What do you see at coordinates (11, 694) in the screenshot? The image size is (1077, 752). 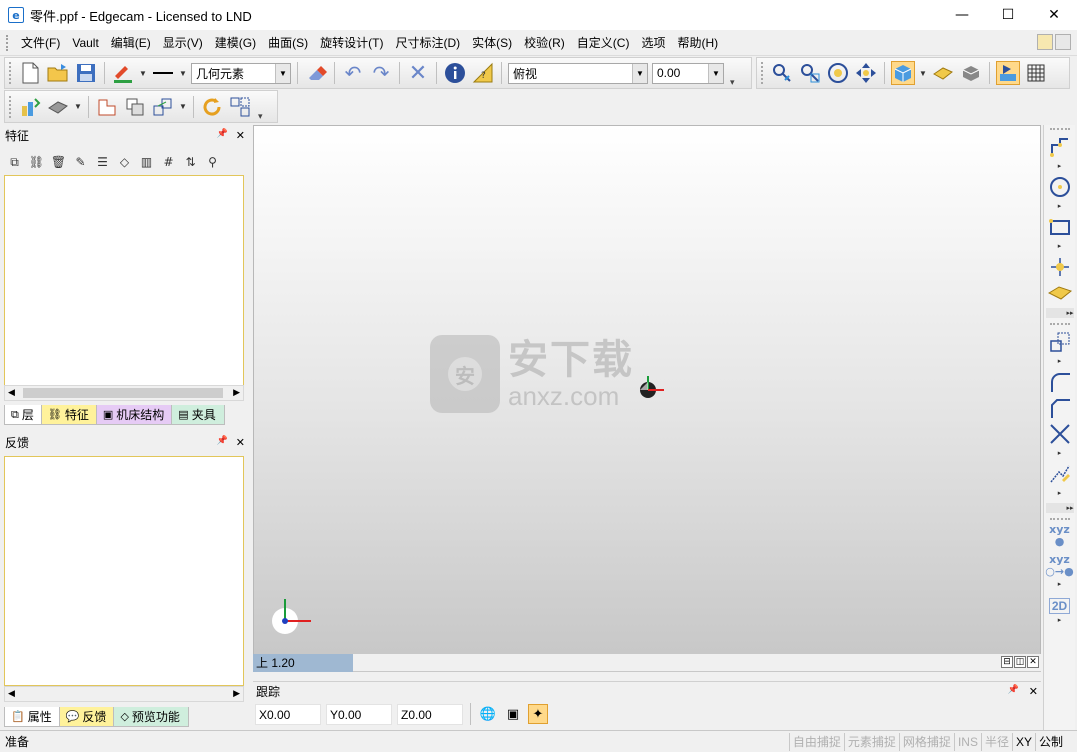 I see `scroll-left-icon: ◀` at bounding box center [11, 694].